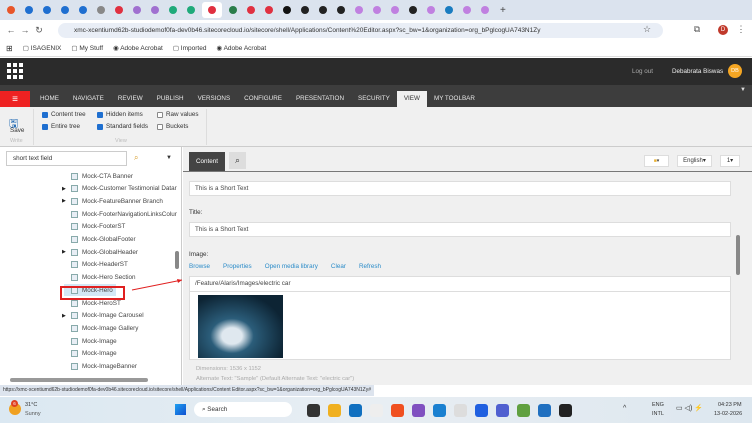 The height and width of the screenshot is (423, 752). What do you see at coordinates (730, 405) in the screenshot?
I see `clock-time: 04:23 PM` at bounding box center [730, 405].